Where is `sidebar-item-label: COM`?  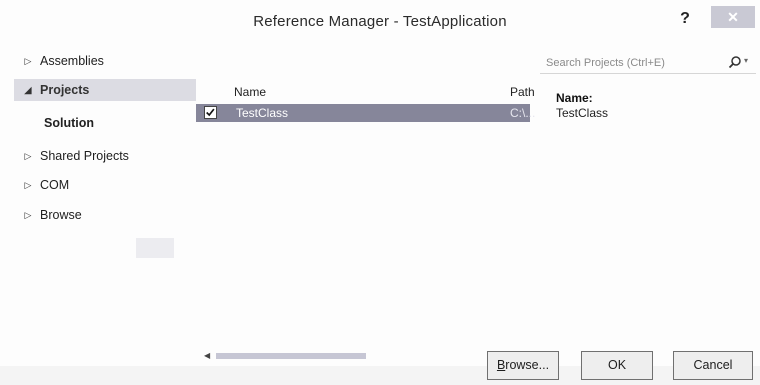 sidebar-item-label: COM is located at coordinates (55, 185).